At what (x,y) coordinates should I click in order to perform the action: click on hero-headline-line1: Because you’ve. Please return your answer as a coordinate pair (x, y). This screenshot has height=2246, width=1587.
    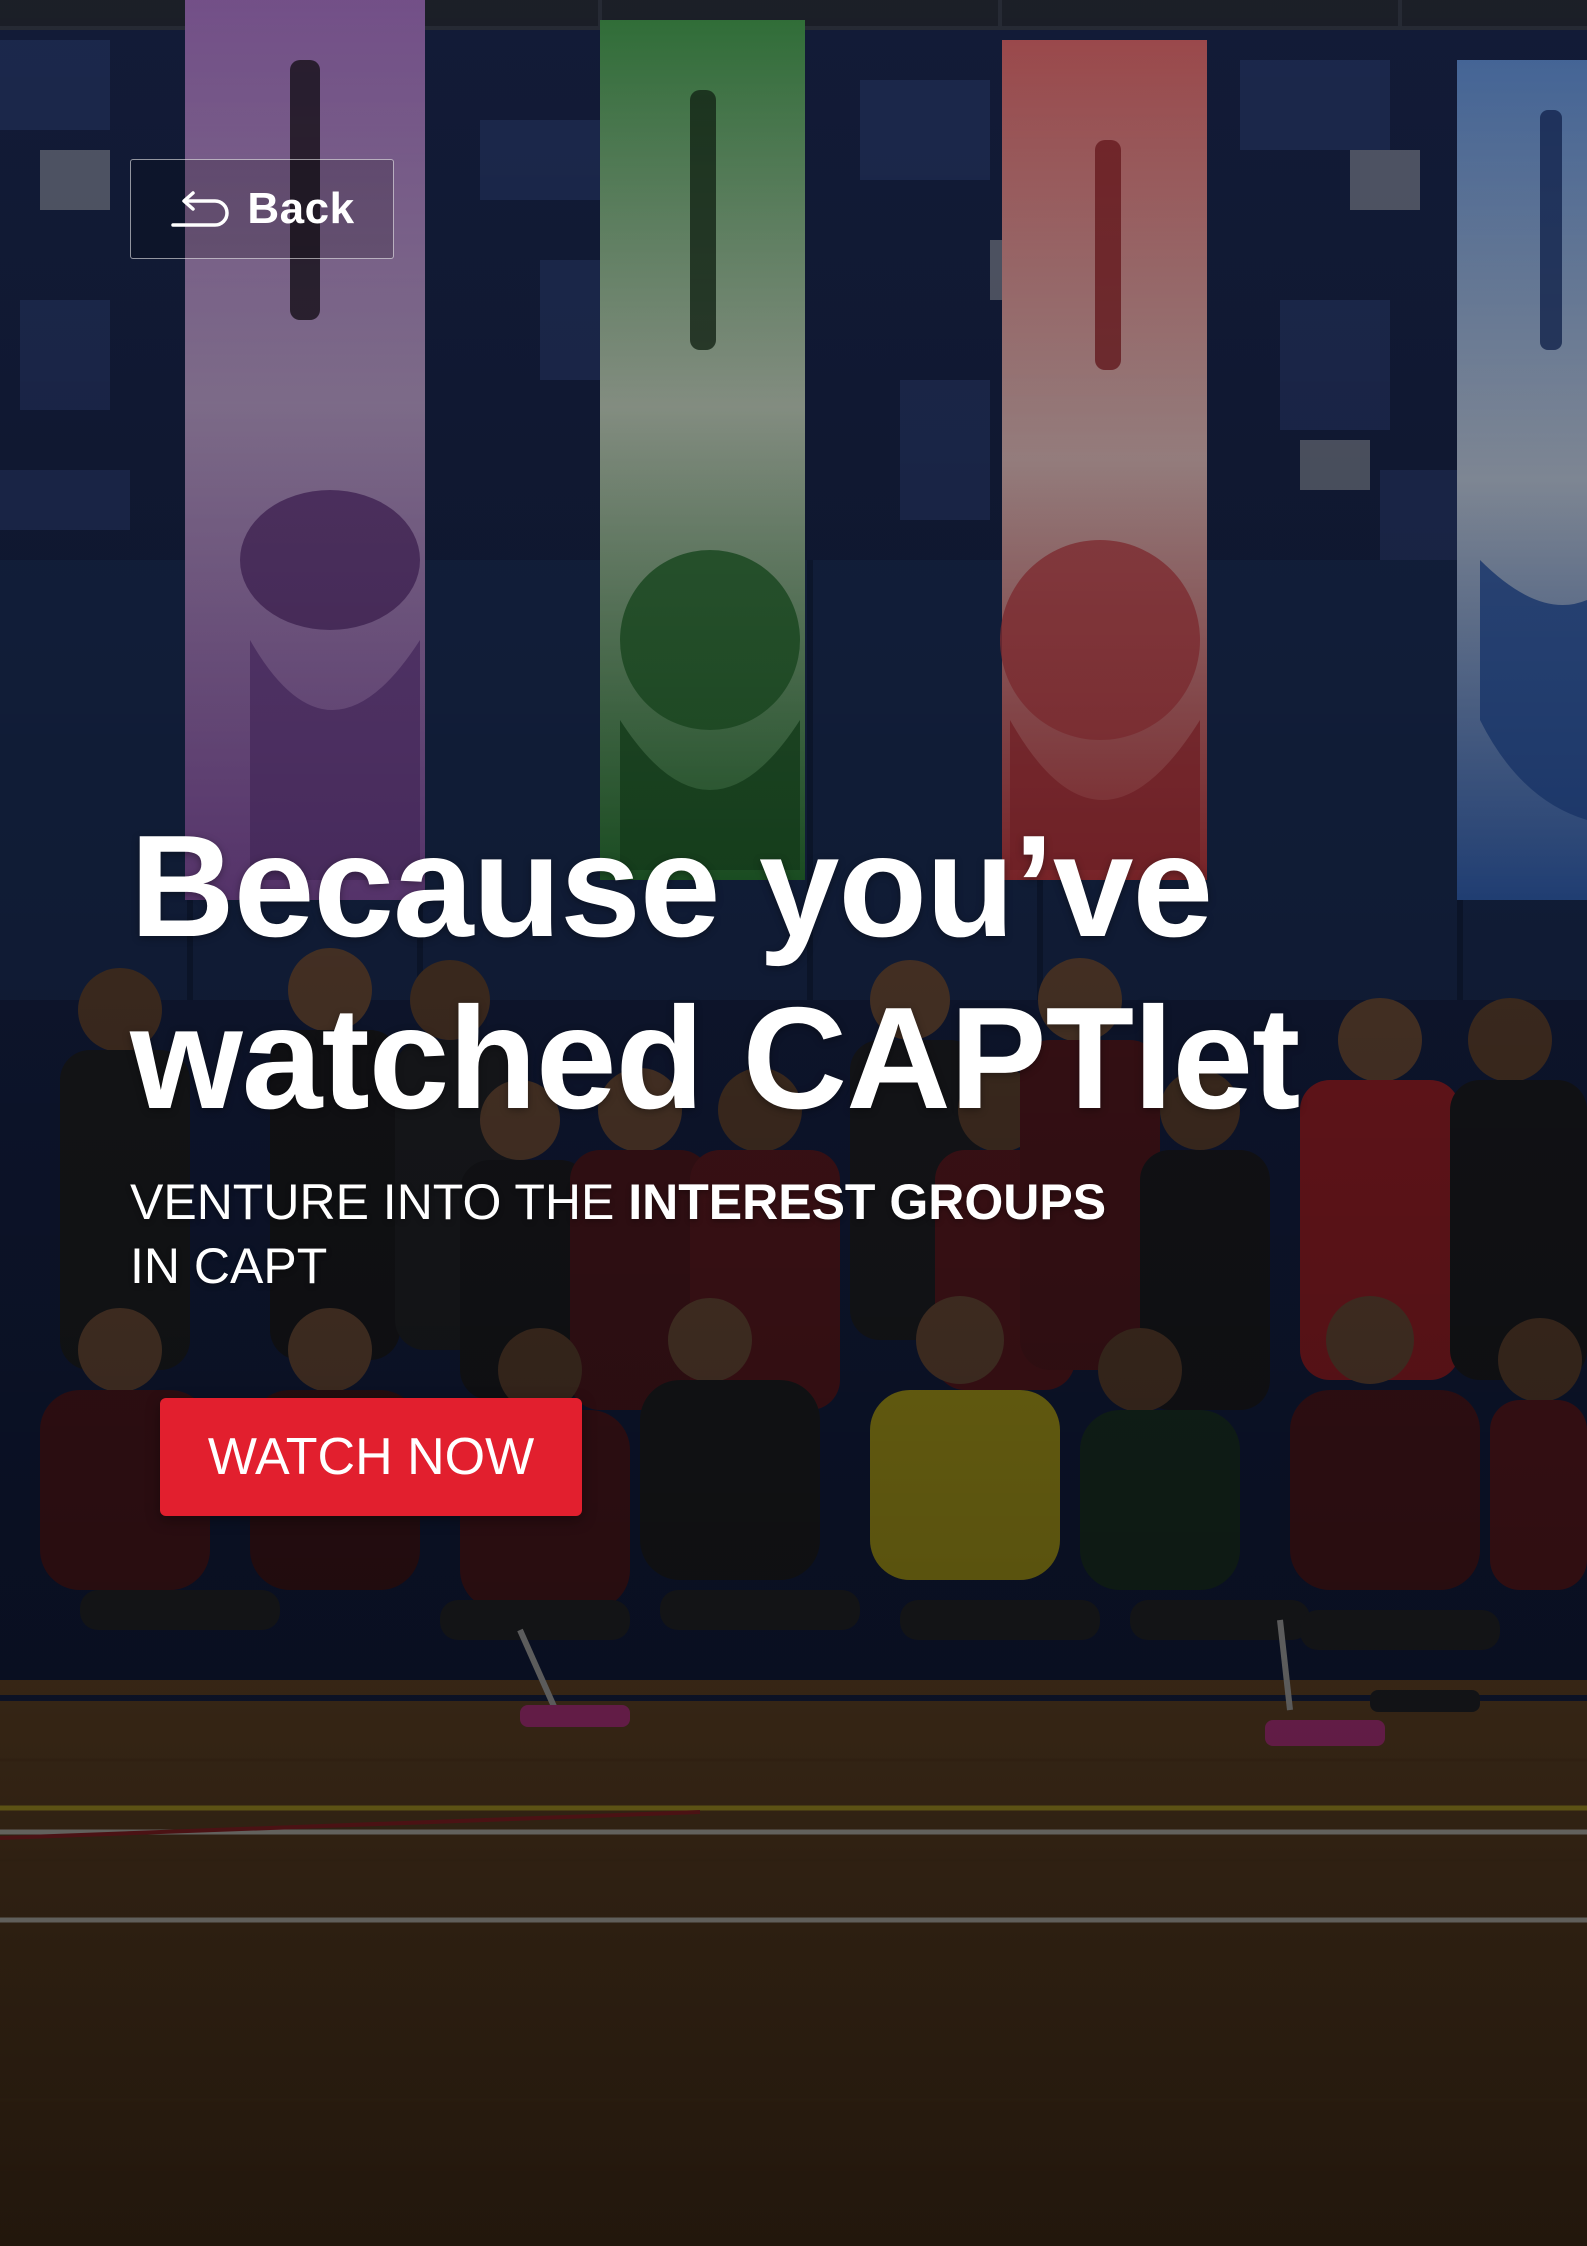
    Looking at the image, I should click on (671, 886).